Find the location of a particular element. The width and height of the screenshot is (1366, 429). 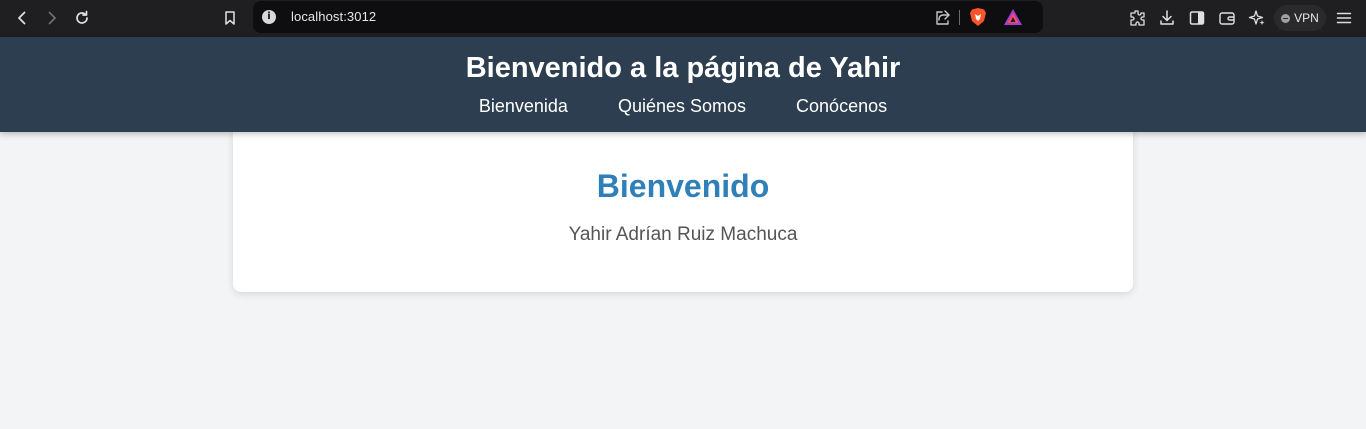

site-info-icon: i is located at coordinates (269, 17).